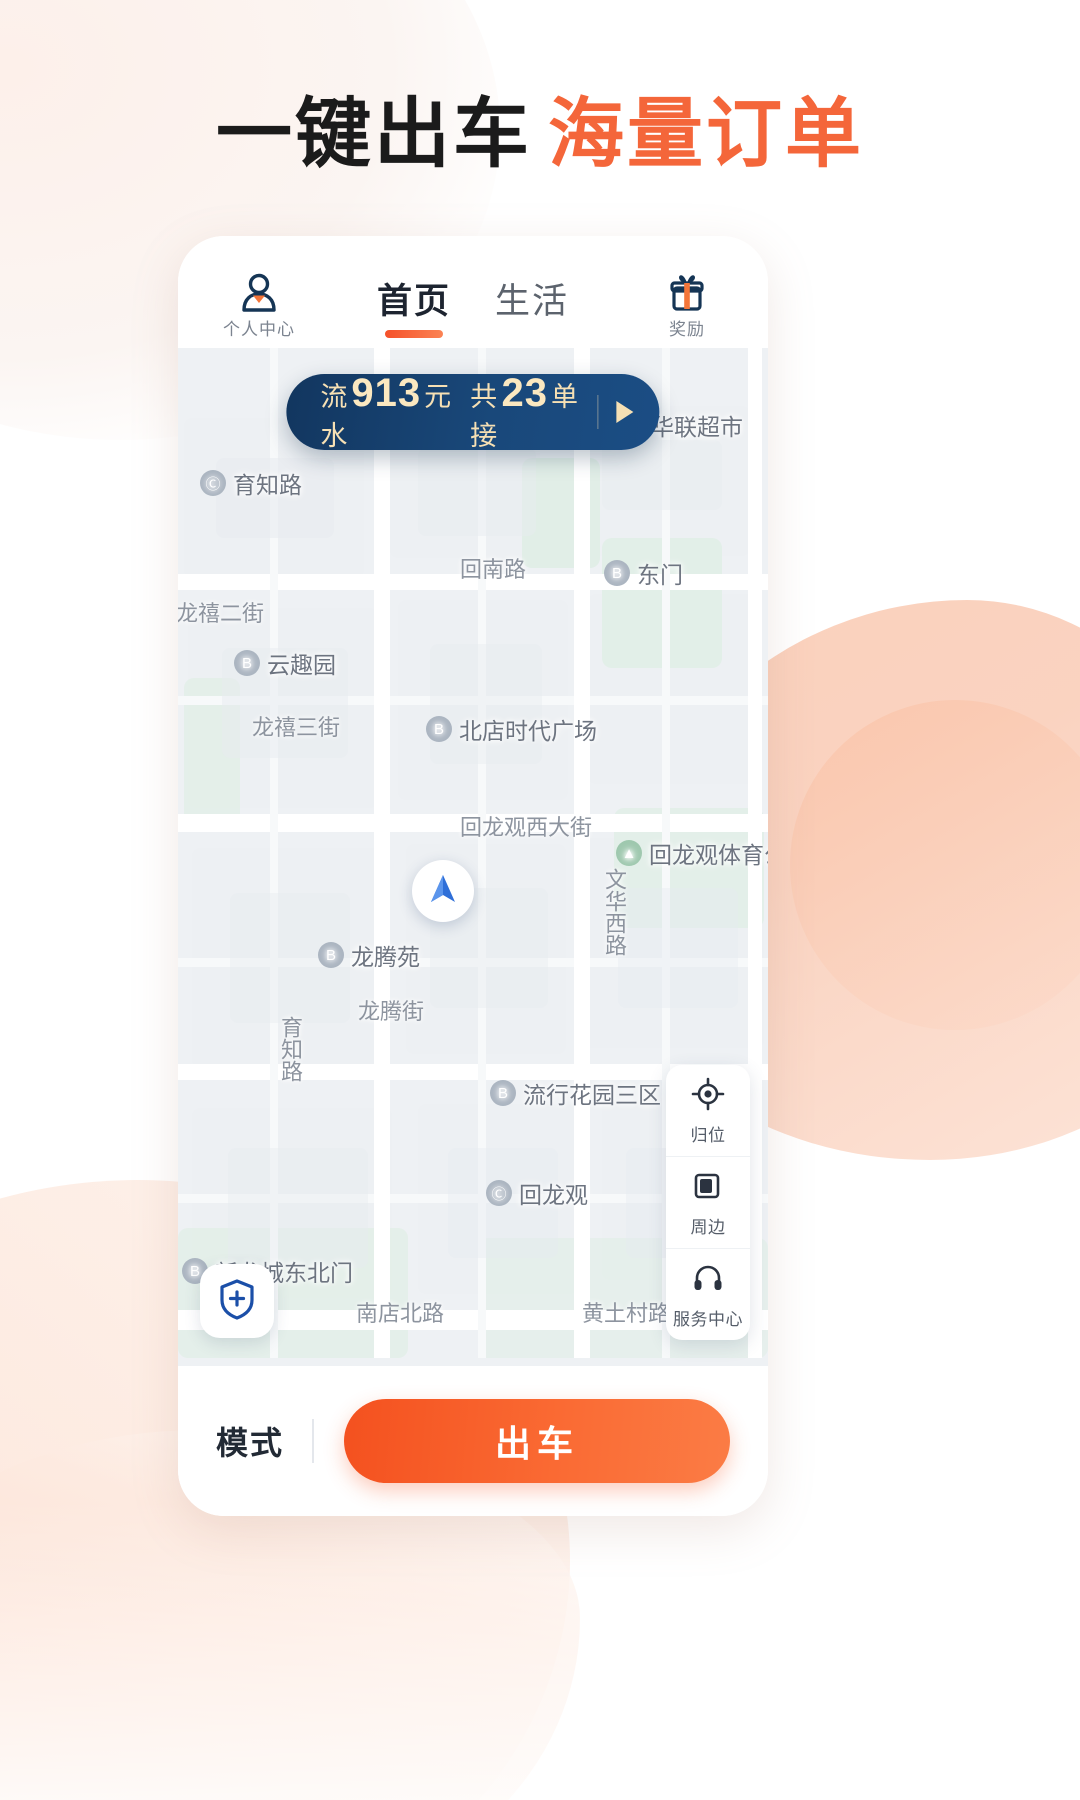 This screenshot has height=1800, width=1080. What do you see at coordinates (532, 305) in the screenshot?
I see `tab-life: 生活` at bounding box center [532, 305].